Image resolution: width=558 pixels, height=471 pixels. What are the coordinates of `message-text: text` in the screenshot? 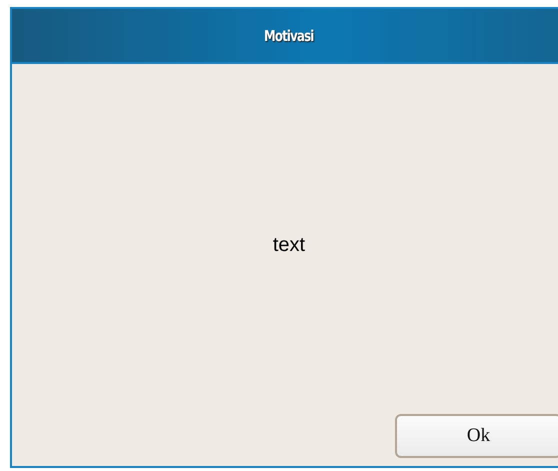 It's located at (289, 245).